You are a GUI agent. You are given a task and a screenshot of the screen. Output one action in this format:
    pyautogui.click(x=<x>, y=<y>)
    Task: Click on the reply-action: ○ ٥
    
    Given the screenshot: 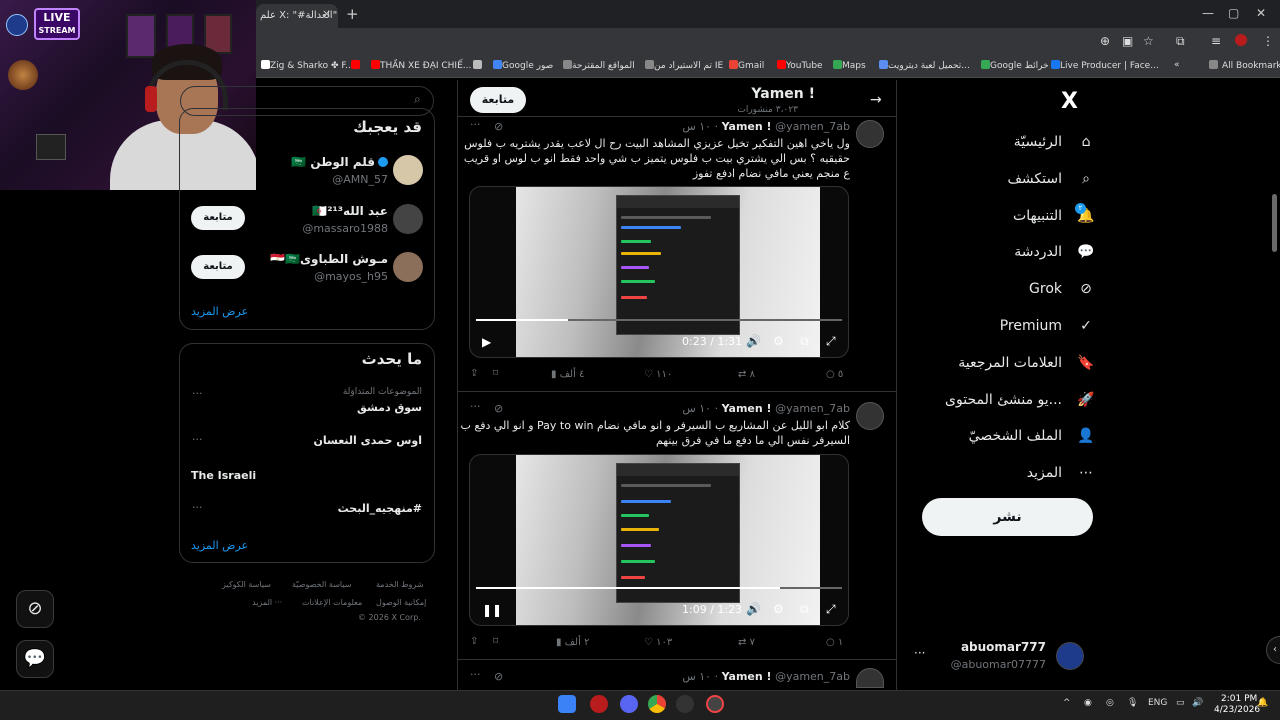 What is the action you would take?
    pyautogui.click(x=834, y=374)
    